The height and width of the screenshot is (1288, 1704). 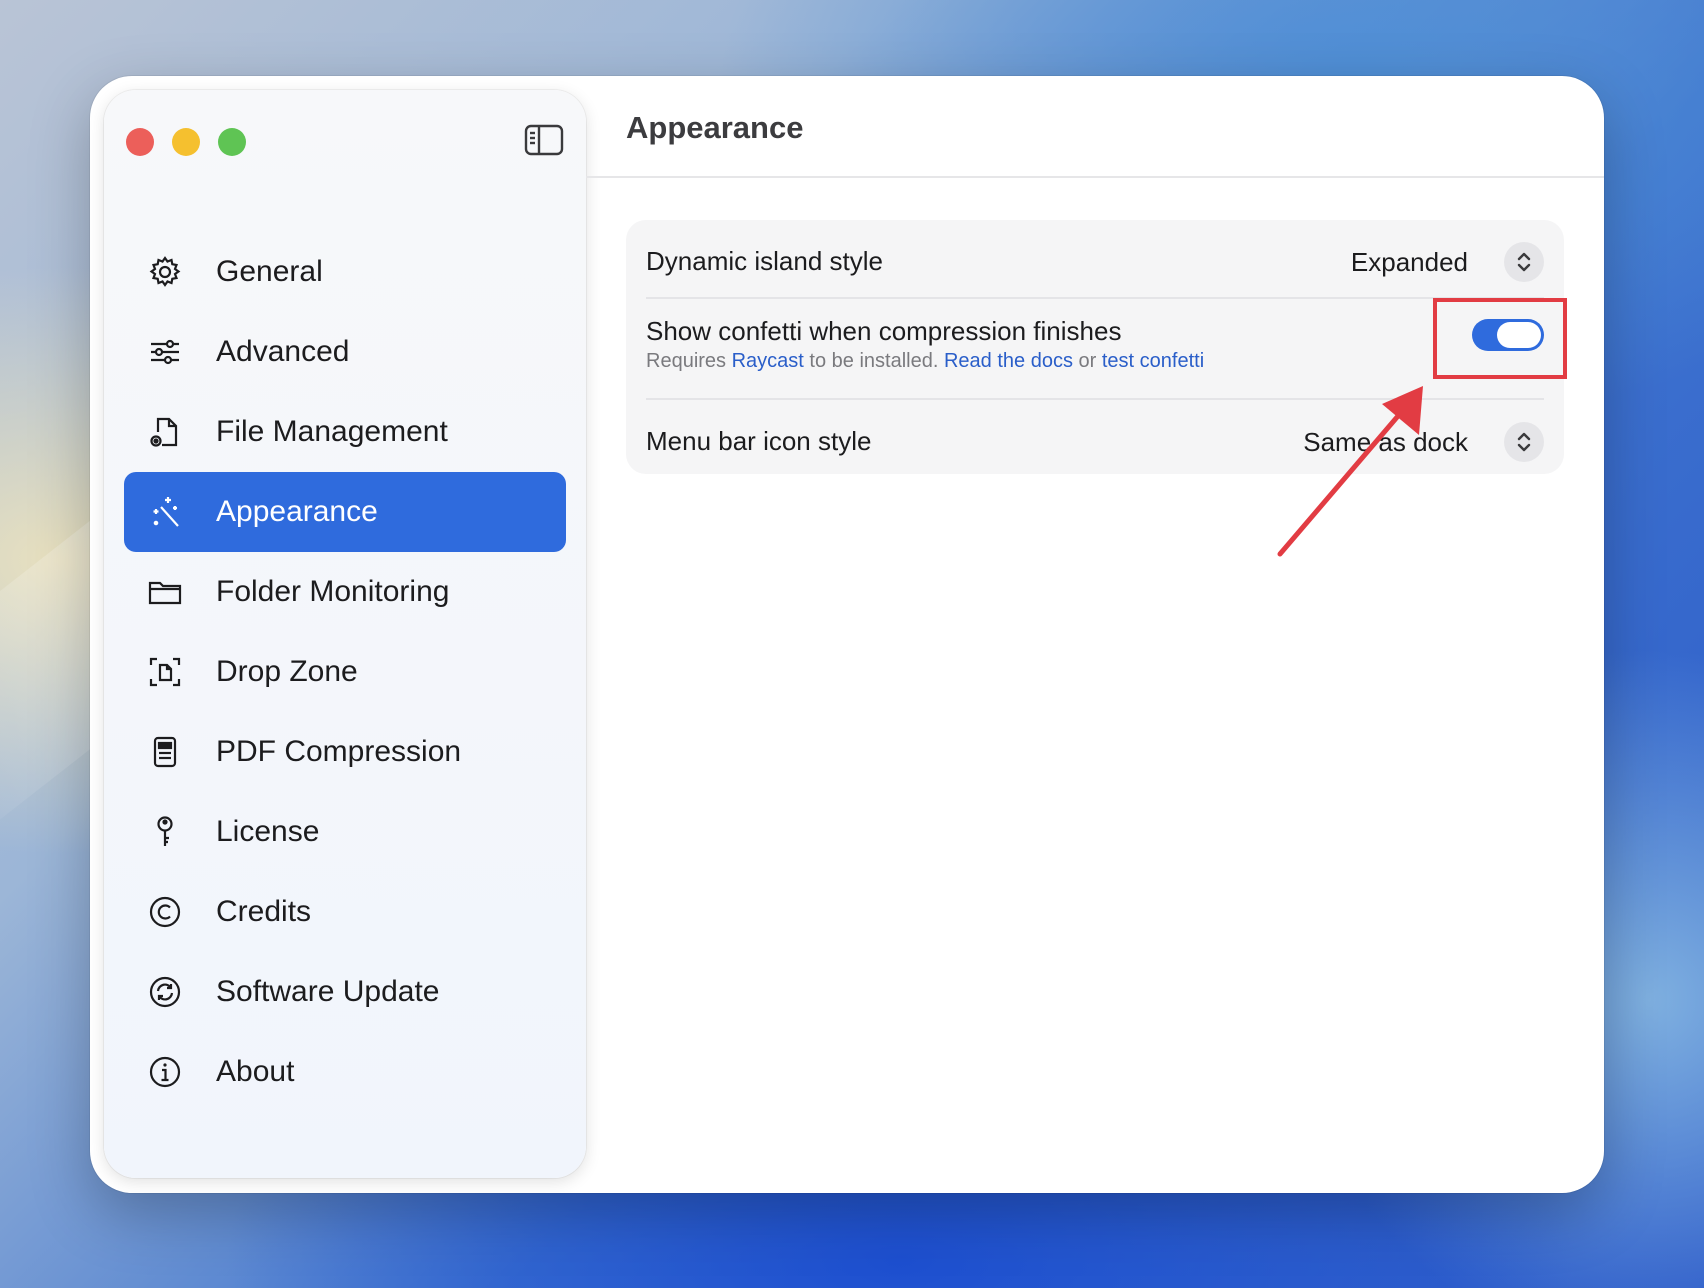 What do you see at coordinates (345, 1072) in the screenshot?
I see `sidebar-item-about: About` at bounding box center [345, 1072].